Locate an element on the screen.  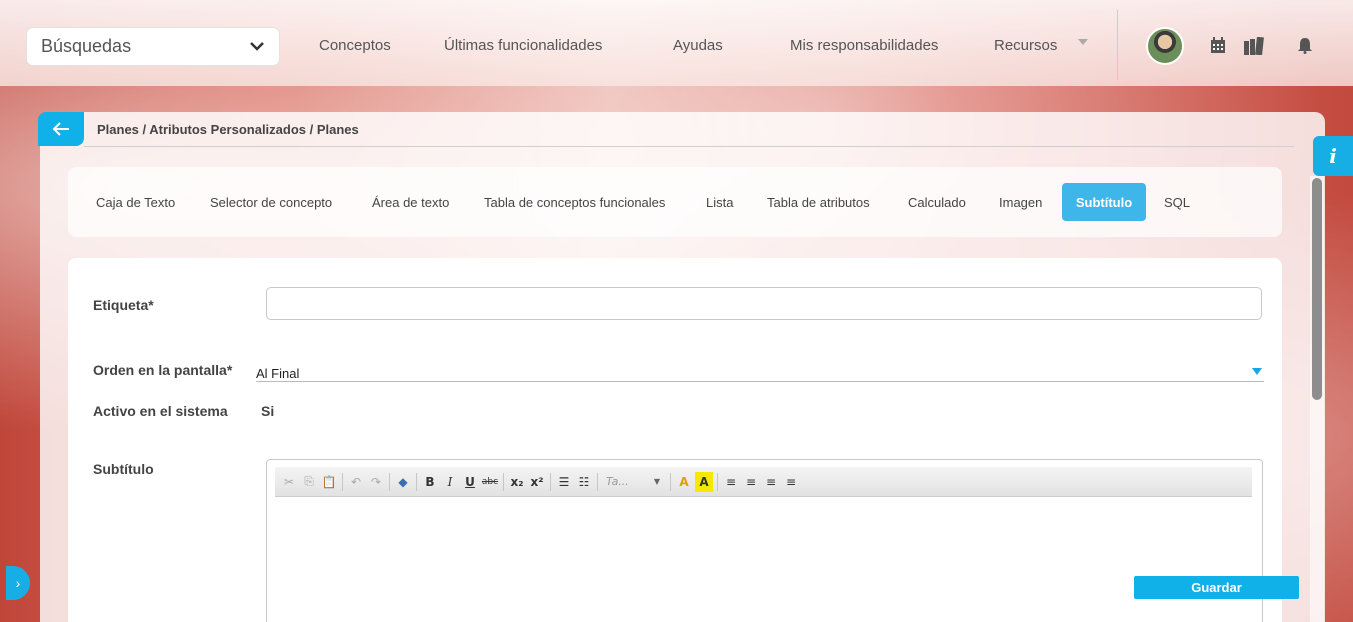
tab-imagen: Imagen is located at coordinates (1020, 202).